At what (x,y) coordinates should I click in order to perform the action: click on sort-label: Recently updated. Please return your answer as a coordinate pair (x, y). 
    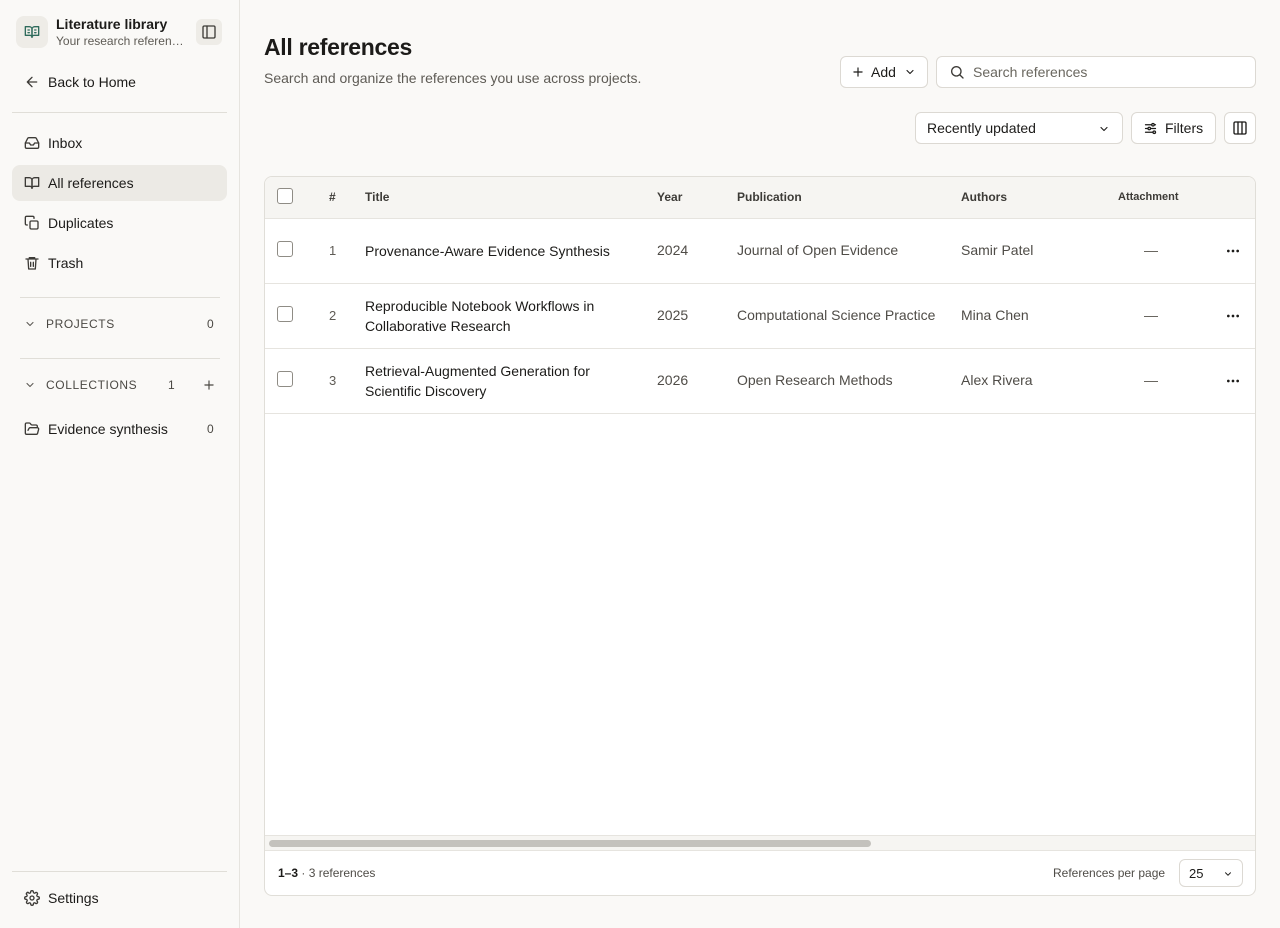
    Looking at the image, I should click on (981, 128).